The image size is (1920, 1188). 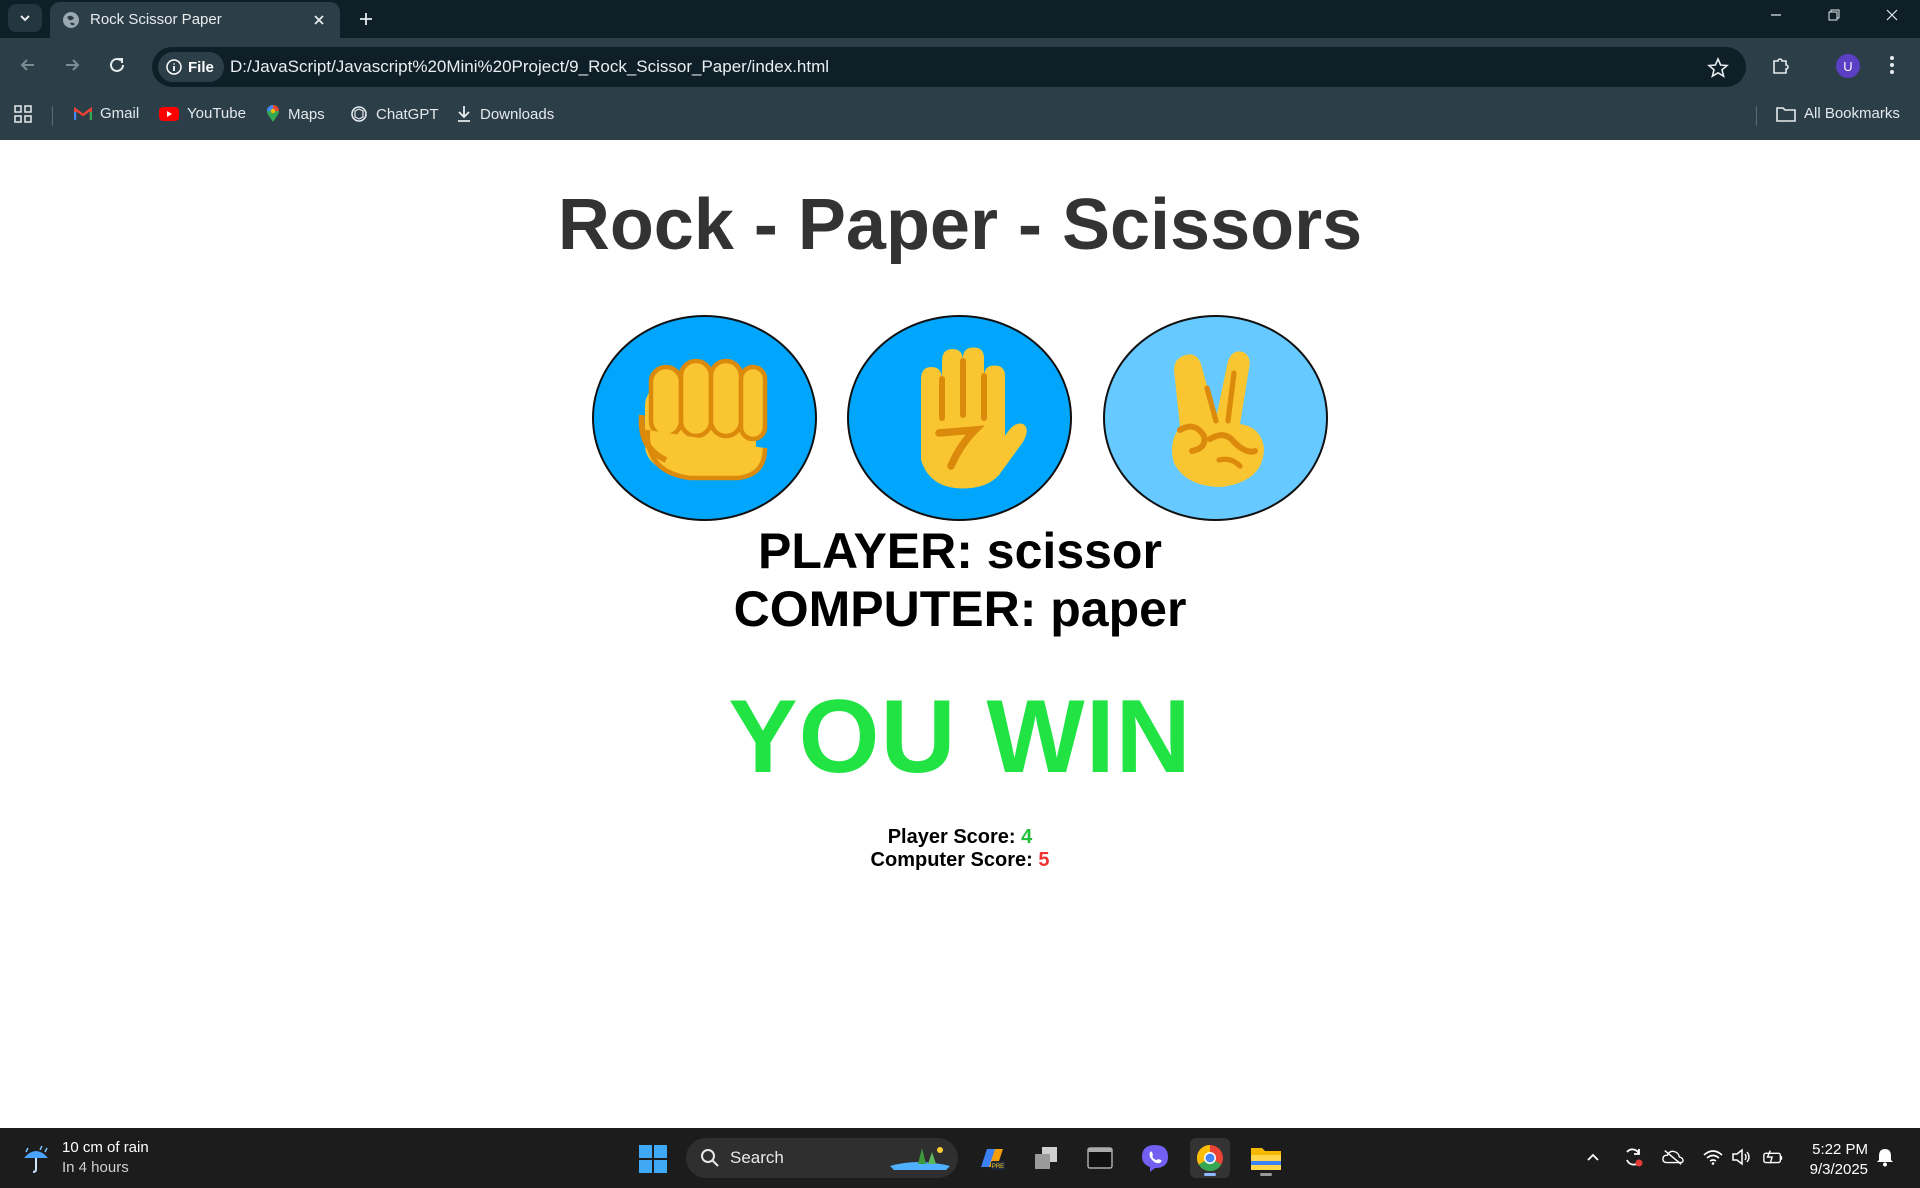 I want to click on bookmark-label: Downloads, so click(x=517, y=114).